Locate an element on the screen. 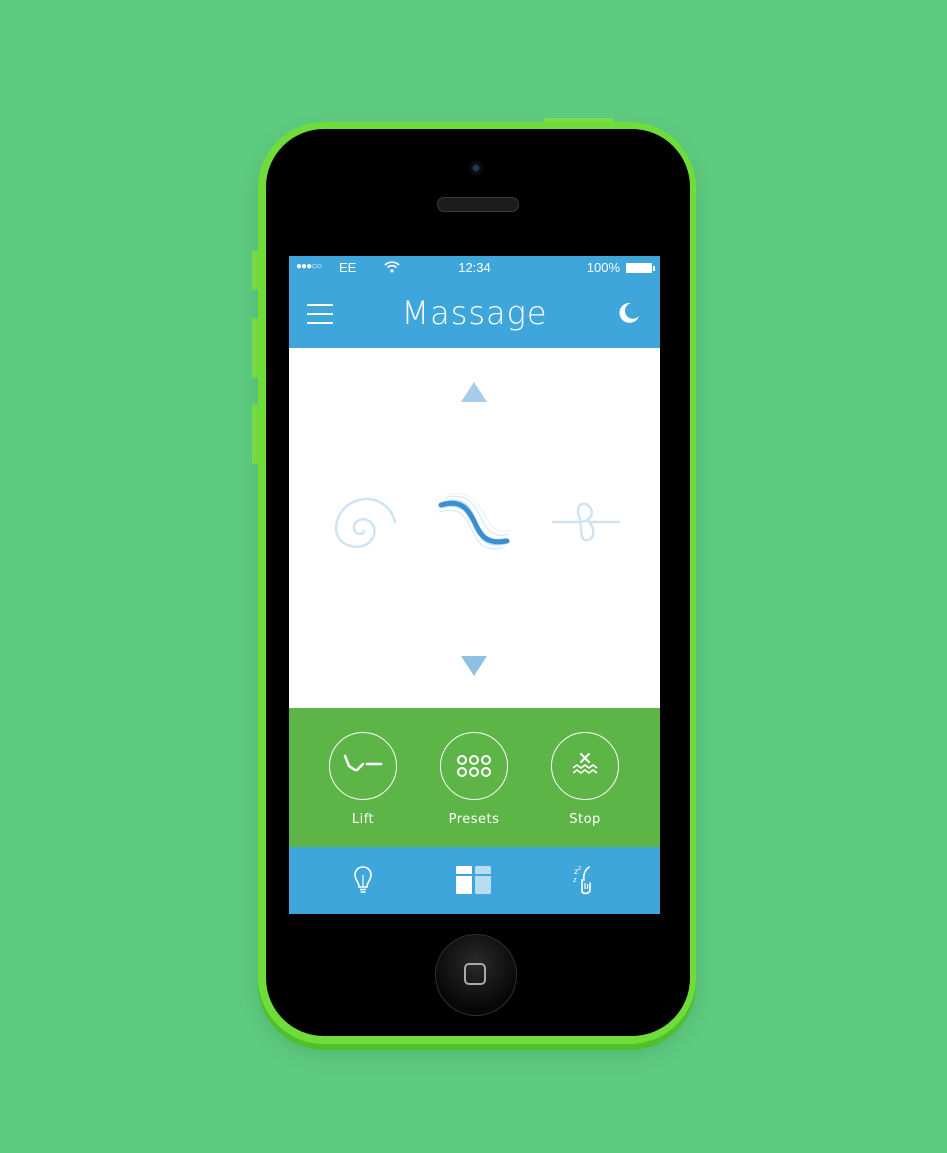 This screenshot has height=1153, width=947. earpiece-speaker is located at coordinates (478, 204).